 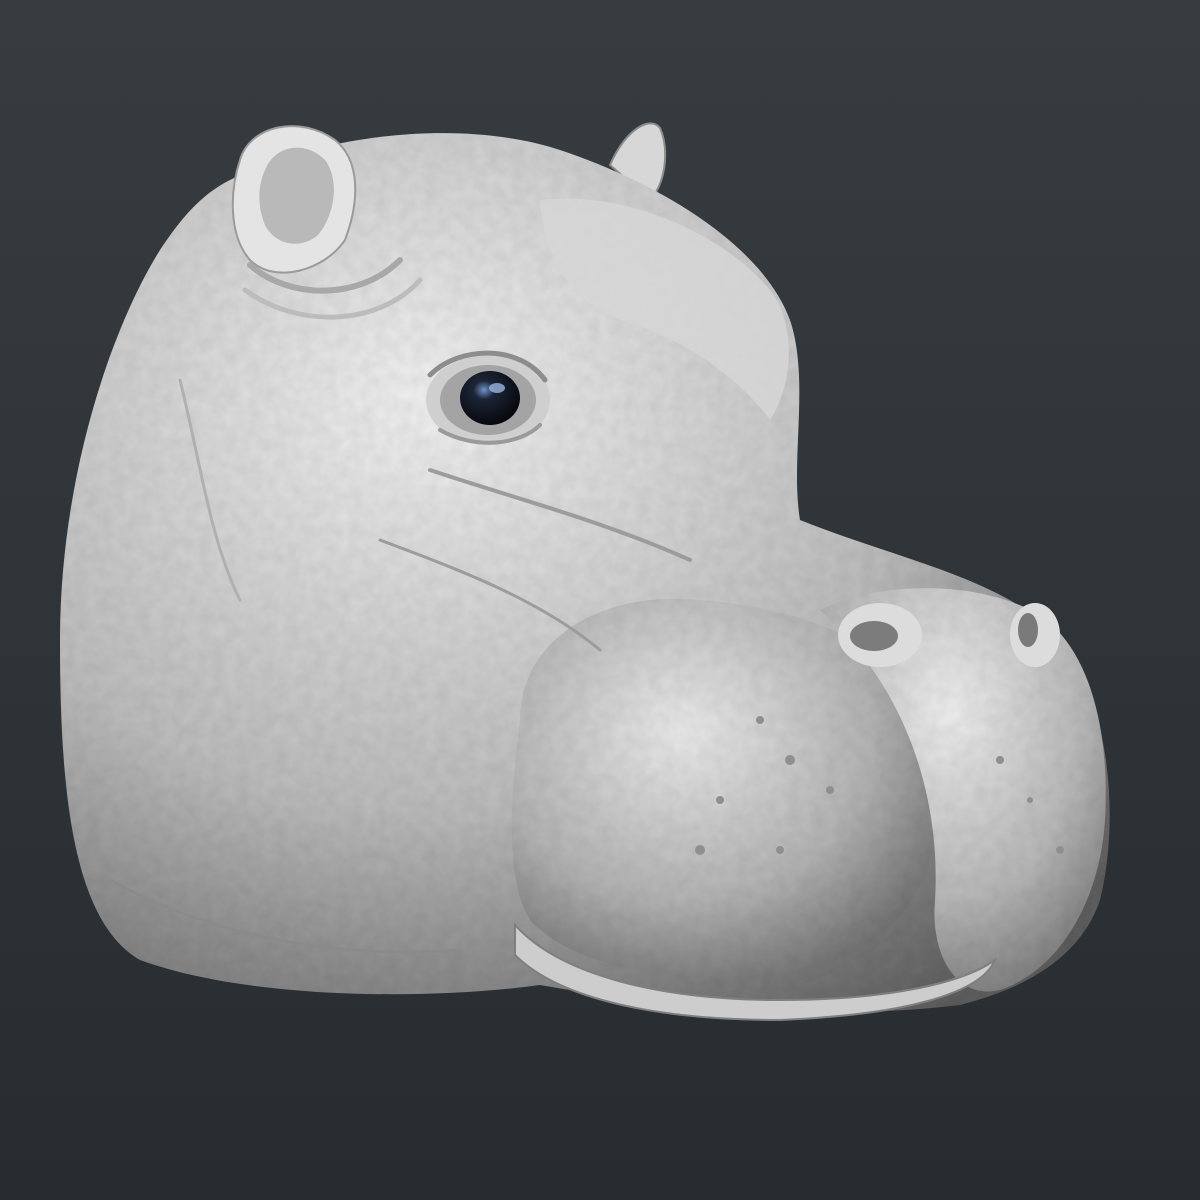 What do you see at coordinates (880, 635) in the screenshot?
I see `nostril-left` at bounding box center [880, 635].